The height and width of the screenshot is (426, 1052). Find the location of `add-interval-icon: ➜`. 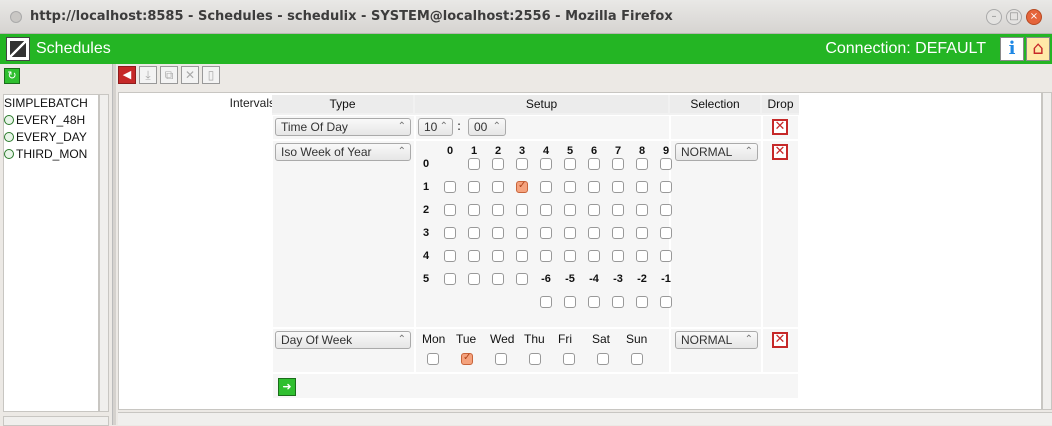

add-interval-icon: ➜ is located at coordinates (287, 387).